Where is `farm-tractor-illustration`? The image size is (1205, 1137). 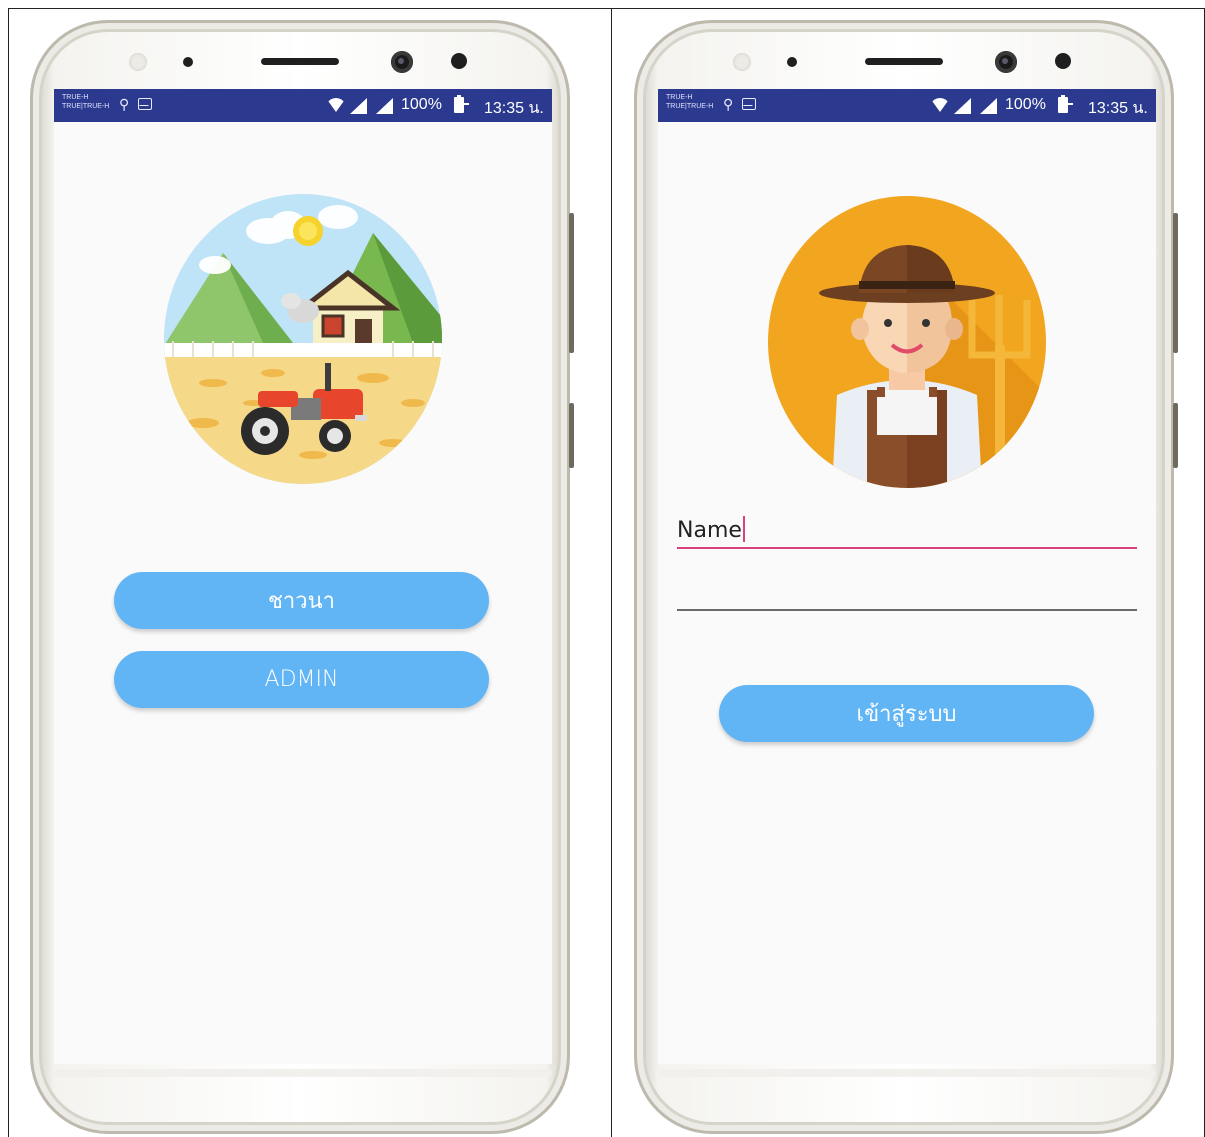 farm-tractor-illustration is located at coordinates (303, 339).